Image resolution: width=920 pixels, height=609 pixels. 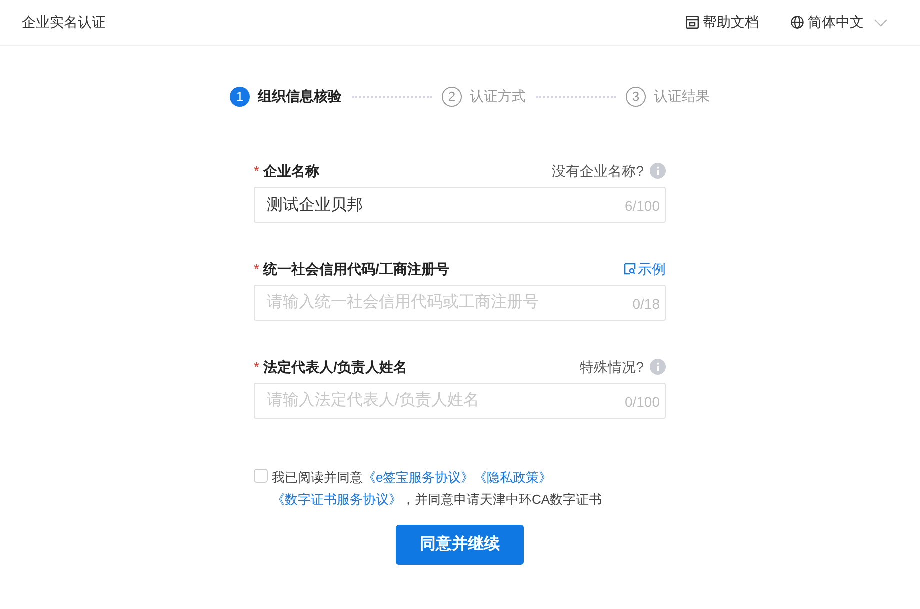 I want to click on chevron-down-icon, so click(x=881, y=22).